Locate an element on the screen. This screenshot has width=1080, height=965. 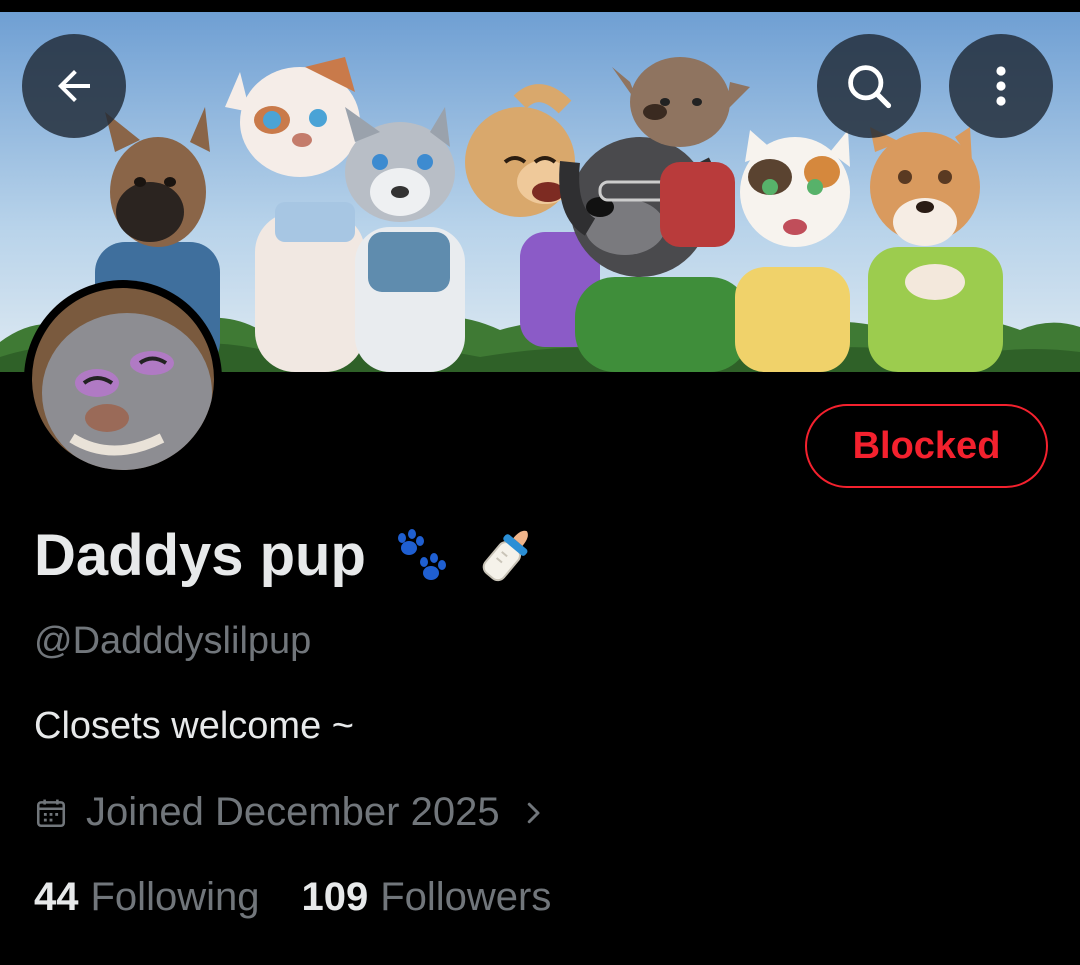
joined-date-text: Joined December 2025 is located at coordinates (293, 812).